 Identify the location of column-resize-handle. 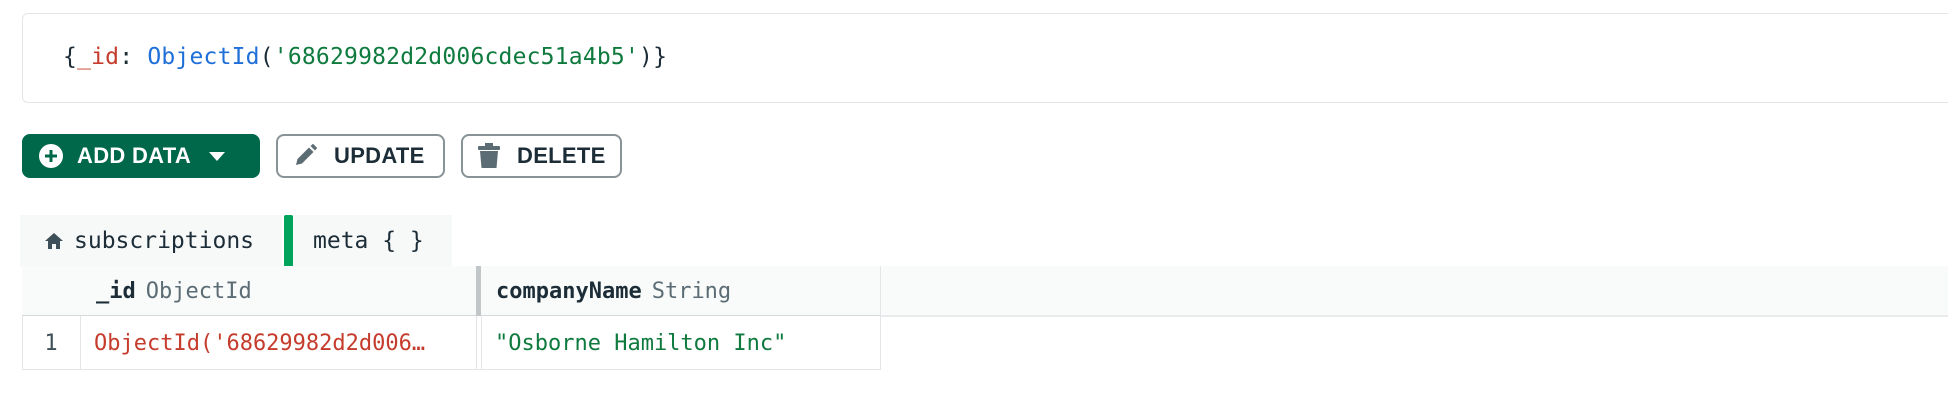
(478, 291).